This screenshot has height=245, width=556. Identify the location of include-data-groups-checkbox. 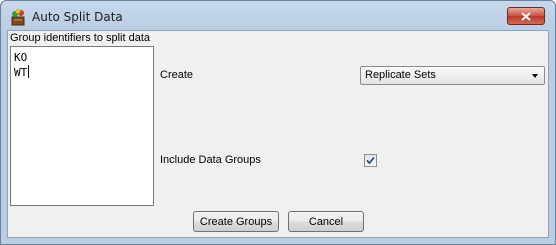
(370, 160).